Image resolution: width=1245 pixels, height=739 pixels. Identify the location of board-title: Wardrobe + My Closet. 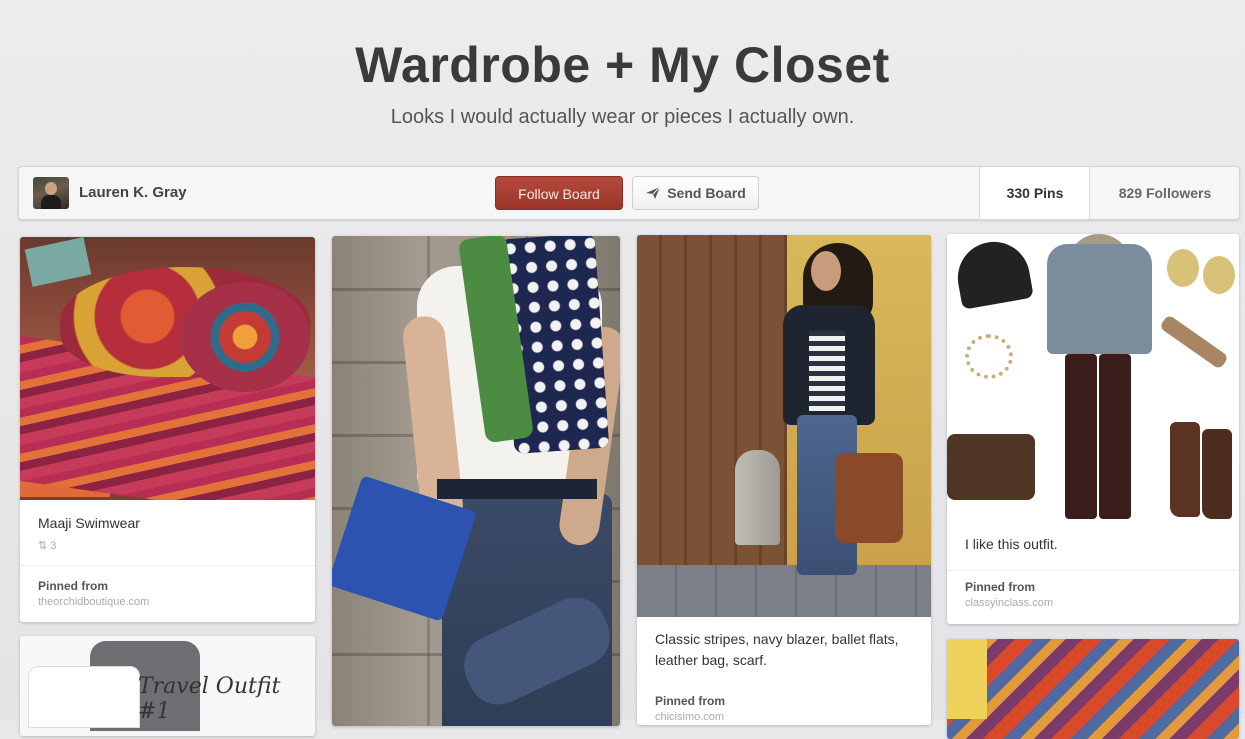
(622, 65).